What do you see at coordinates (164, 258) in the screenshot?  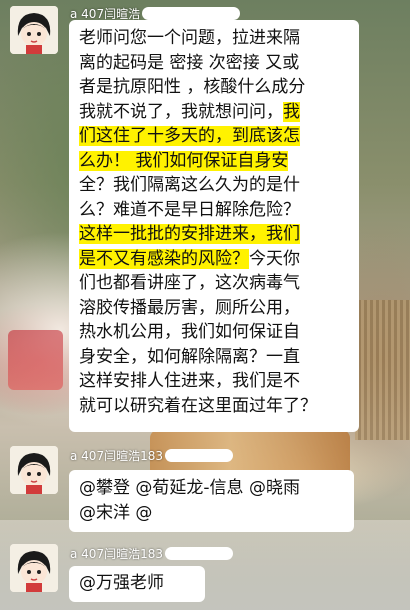 I see `highlighted-text: 是不又有感染的风险？` at bounding box center [164, 258].